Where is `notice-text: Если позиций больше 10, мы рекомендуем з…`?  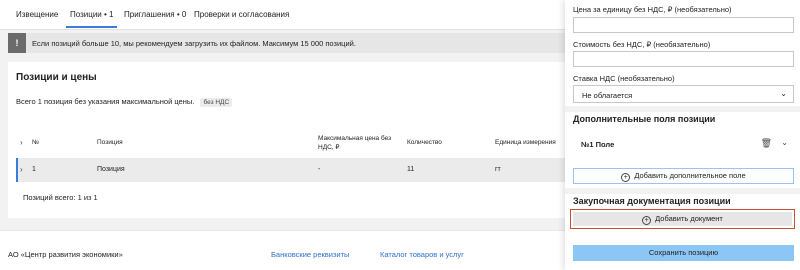 notice-text: Если позиций больше 10, мы рекомендуем з… is located at coordinates (194, 43).